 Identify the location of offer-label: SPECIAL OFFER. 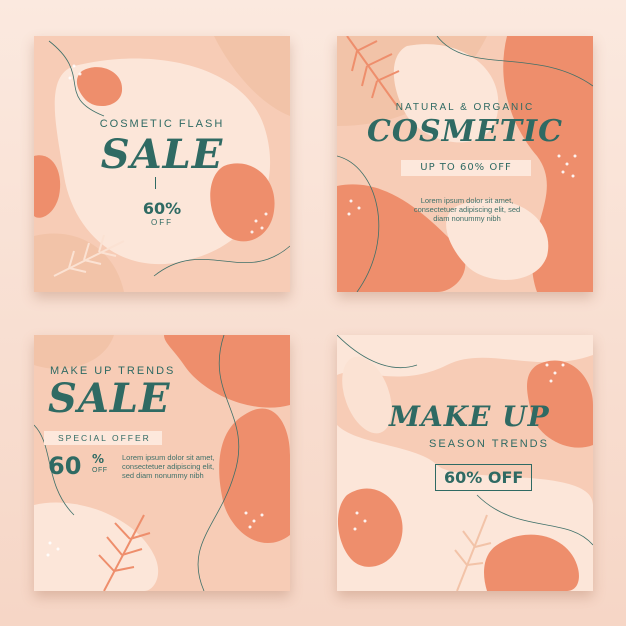
(104, 438).